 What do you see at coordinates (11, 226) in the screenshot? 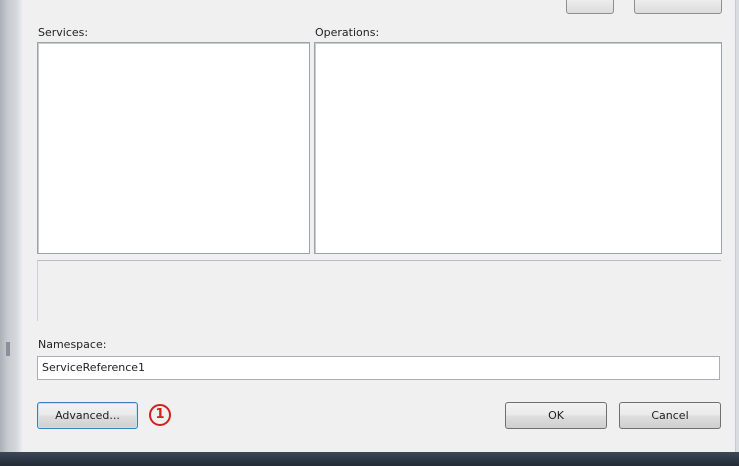
I see `window-left-frame` at bounding box center [11, 226].